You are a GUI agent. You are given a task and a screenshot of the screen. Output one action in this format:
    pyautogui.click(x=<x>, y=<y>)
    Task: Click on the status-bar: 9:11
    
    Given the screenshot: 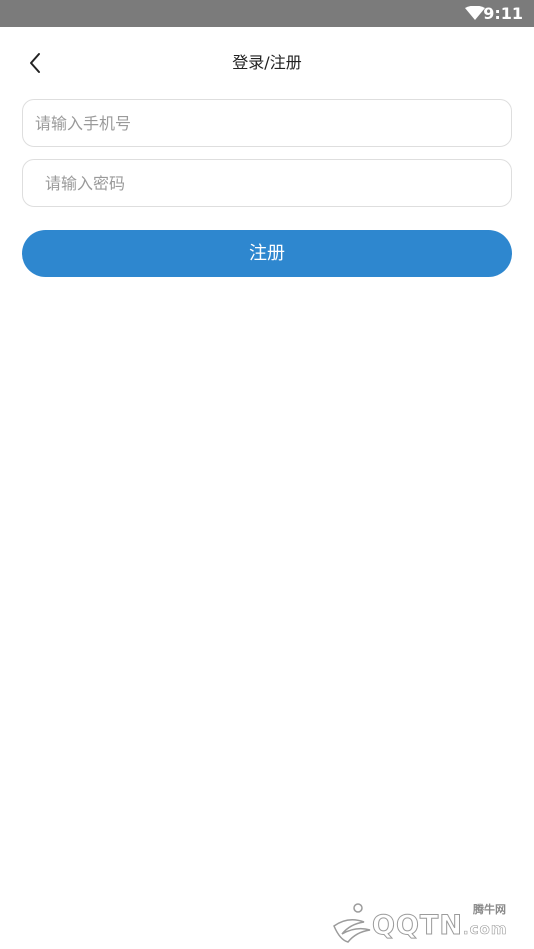 What is the action you would take?
    pyautogui.click(x=267, y=13)
    